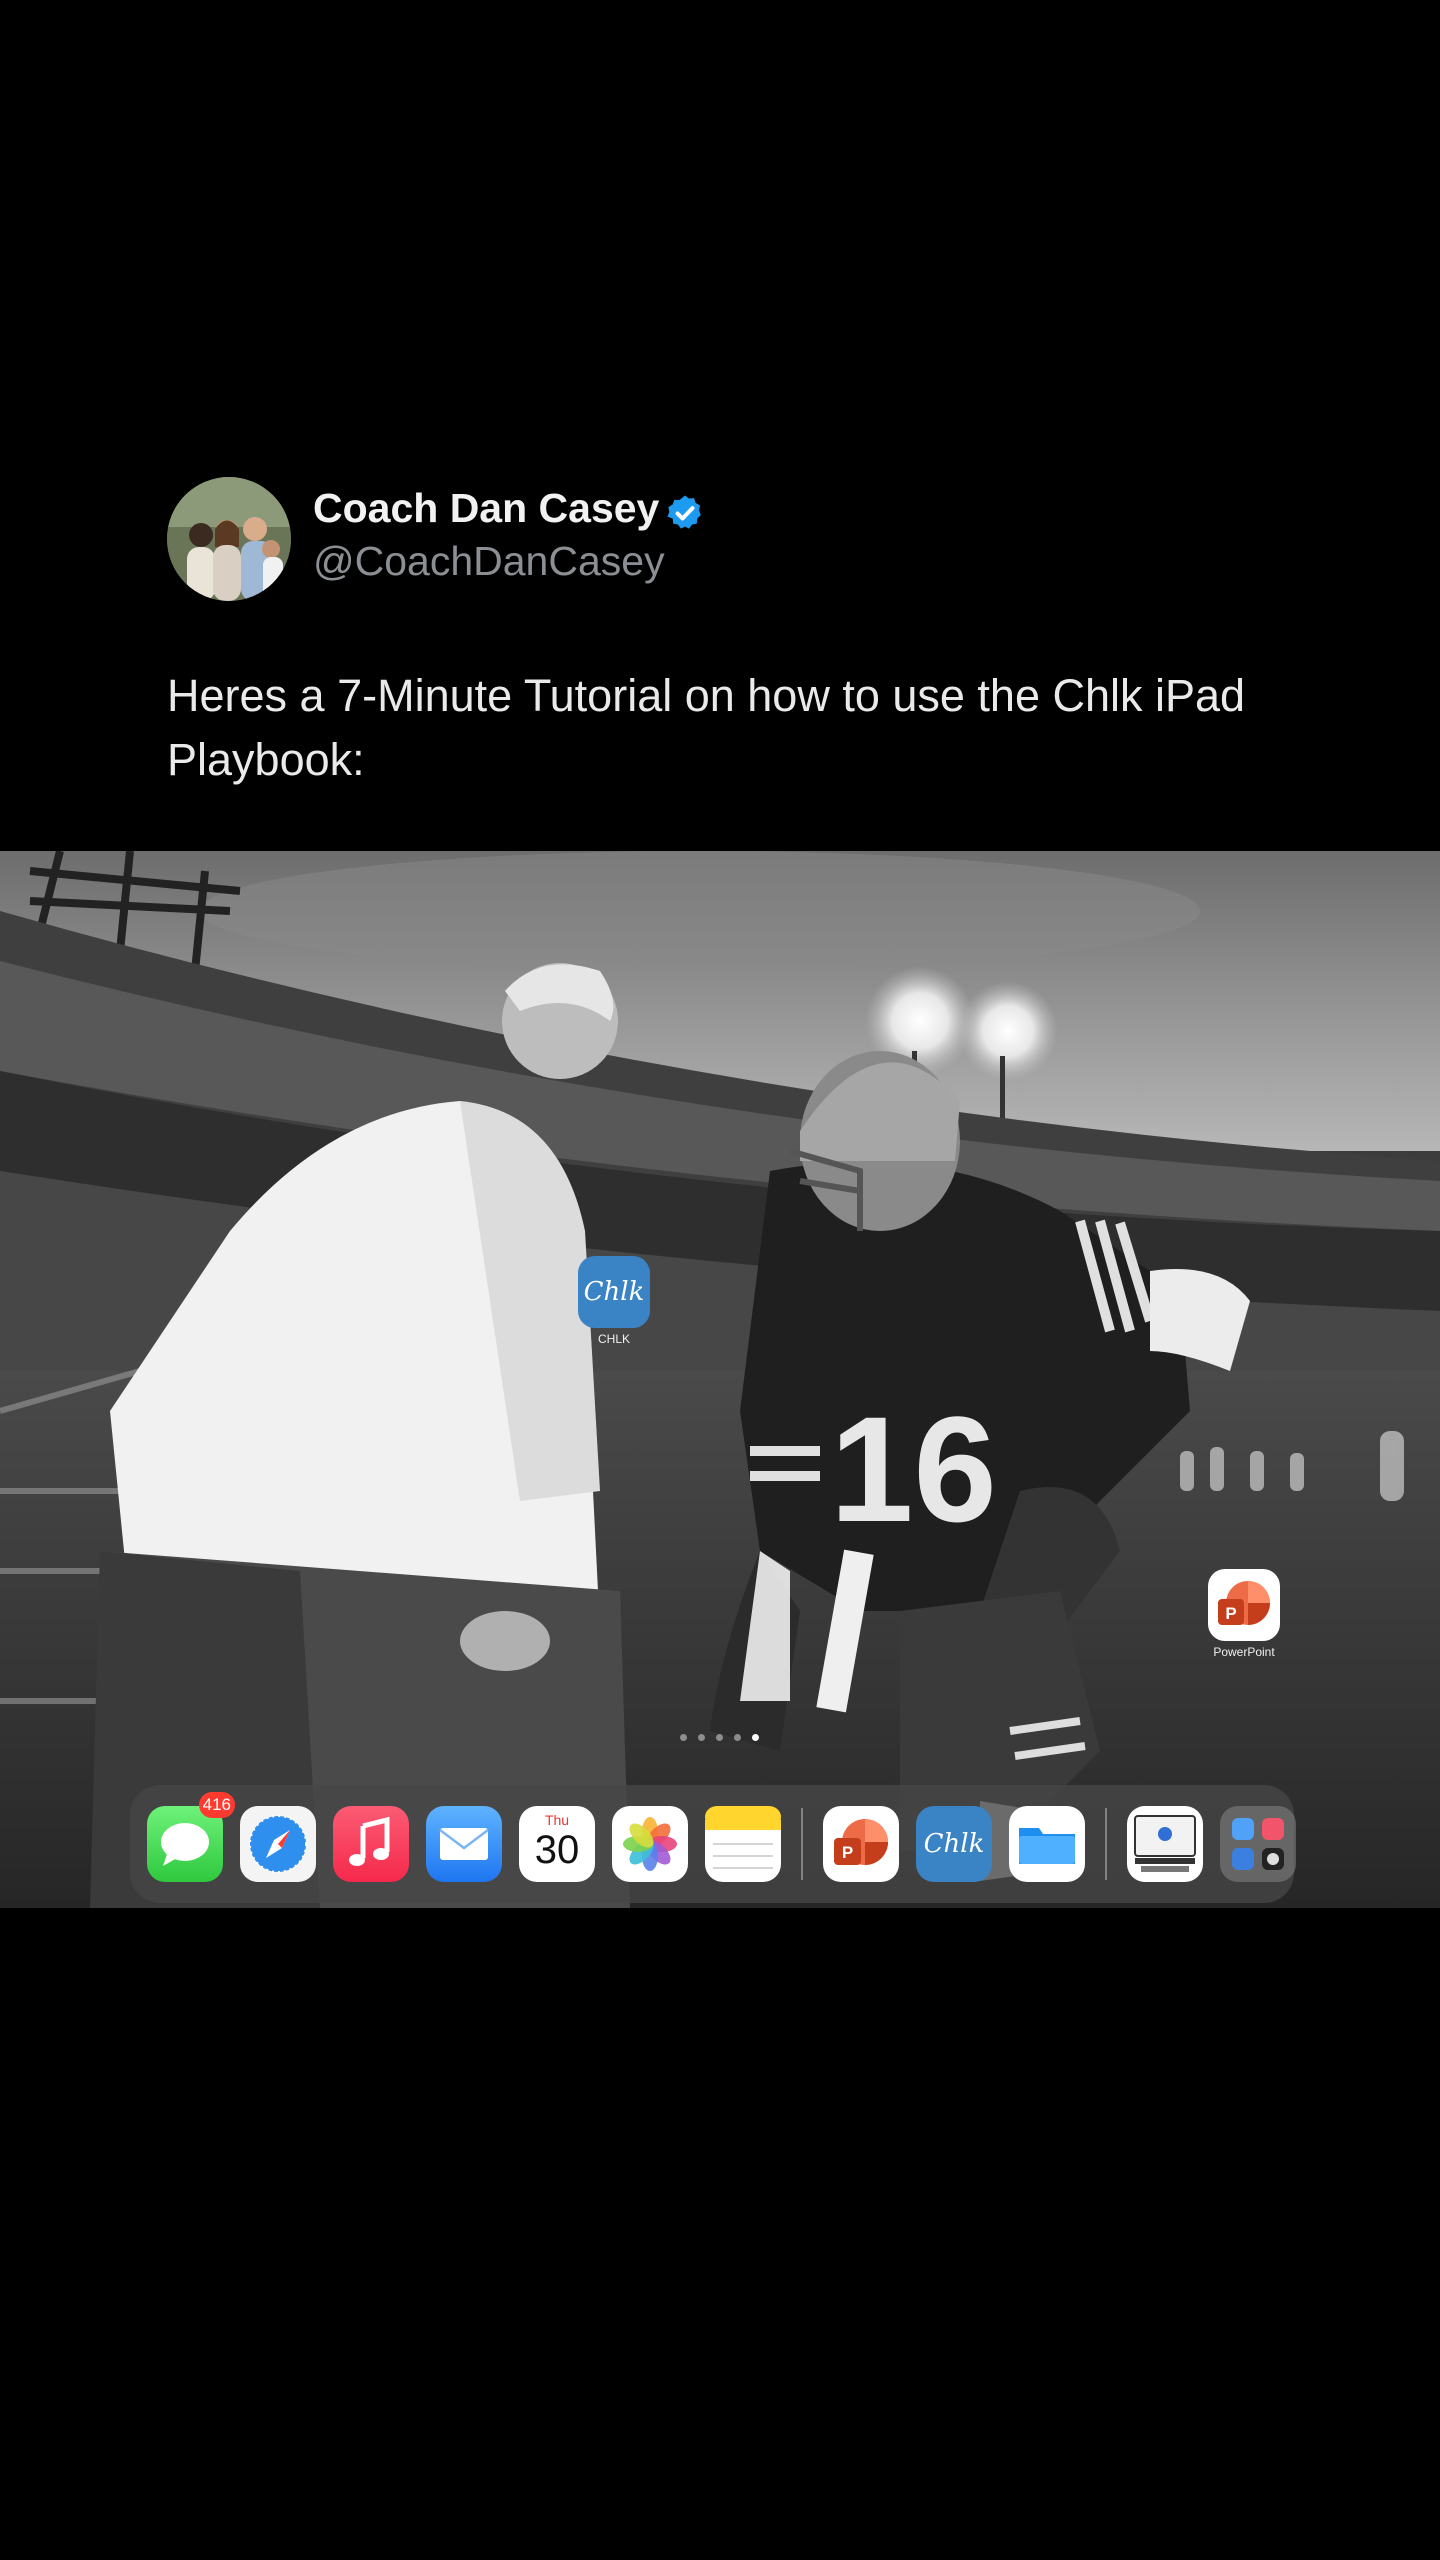  I want to click on avatar-photo, so click(229, 539).